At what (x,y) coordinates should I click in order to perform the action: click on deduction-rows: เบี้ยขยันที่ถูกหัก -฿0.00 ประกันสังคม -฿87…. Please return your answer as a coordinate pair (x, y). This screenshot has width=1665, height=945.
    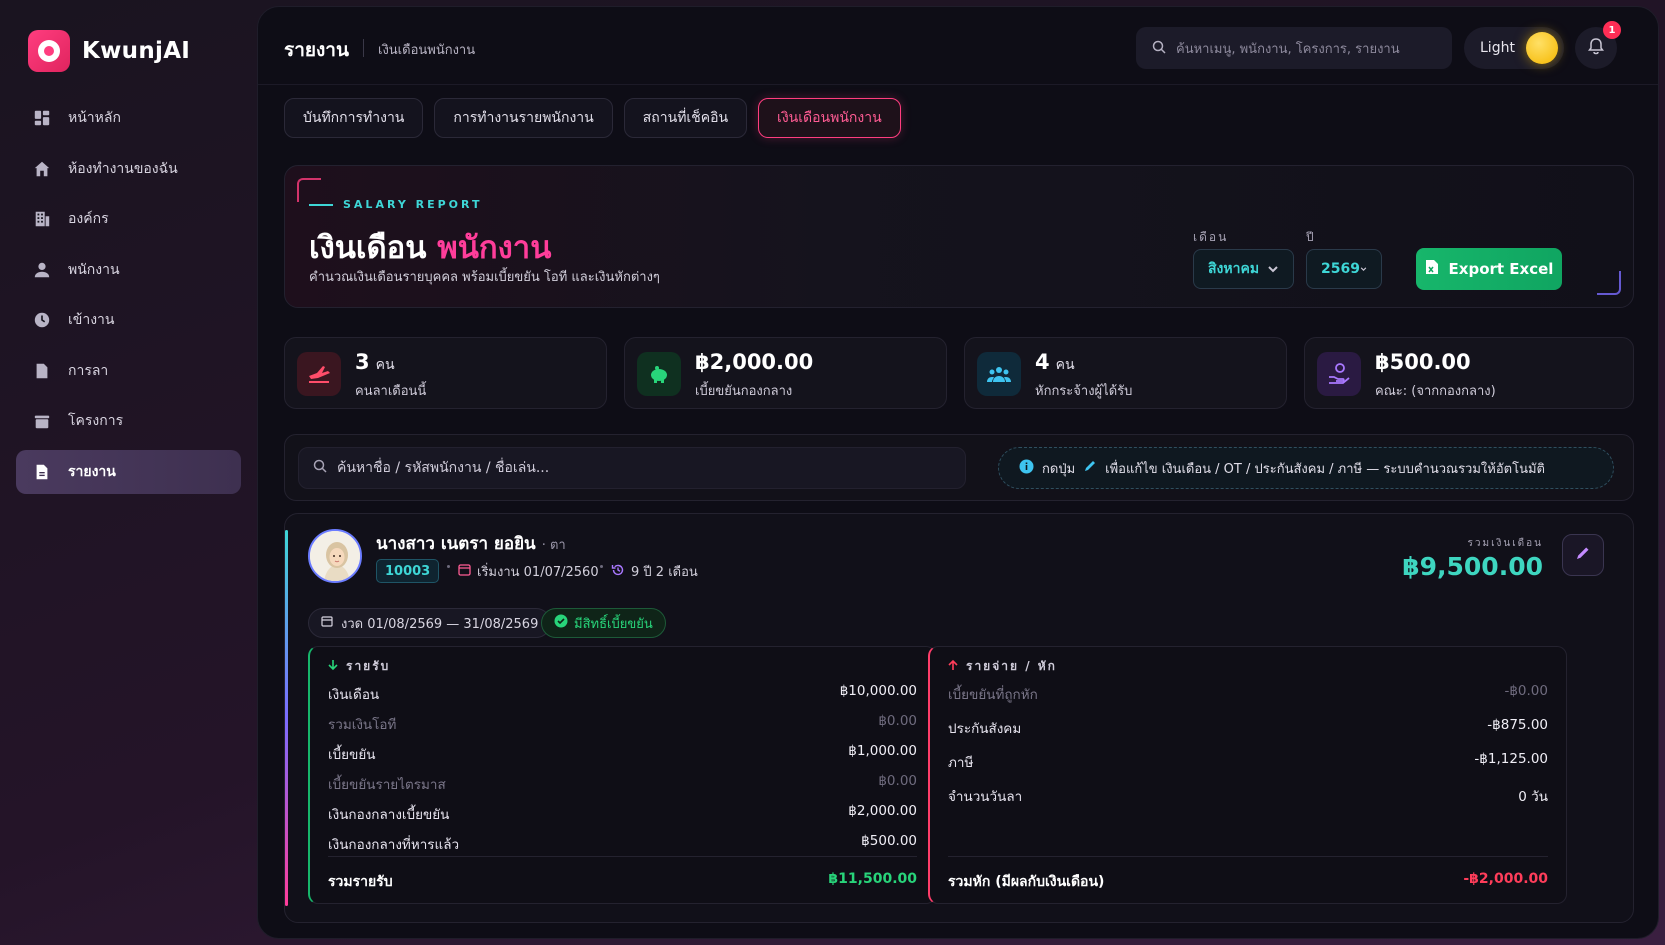
    Looking at the image, I should click on (1248, 745).